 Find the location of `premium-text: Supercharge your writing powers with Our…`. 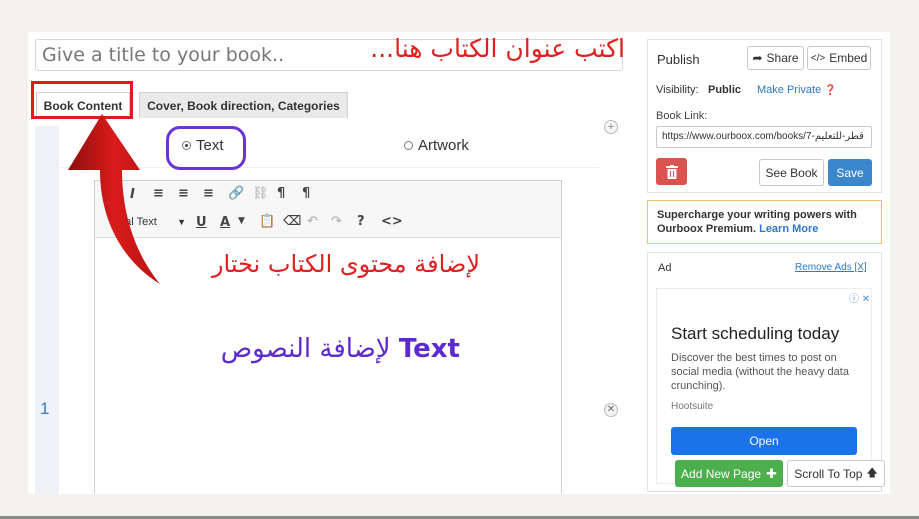

premium-text: Supercharge your writing powers with Our… is located at coordinates (767, 222).